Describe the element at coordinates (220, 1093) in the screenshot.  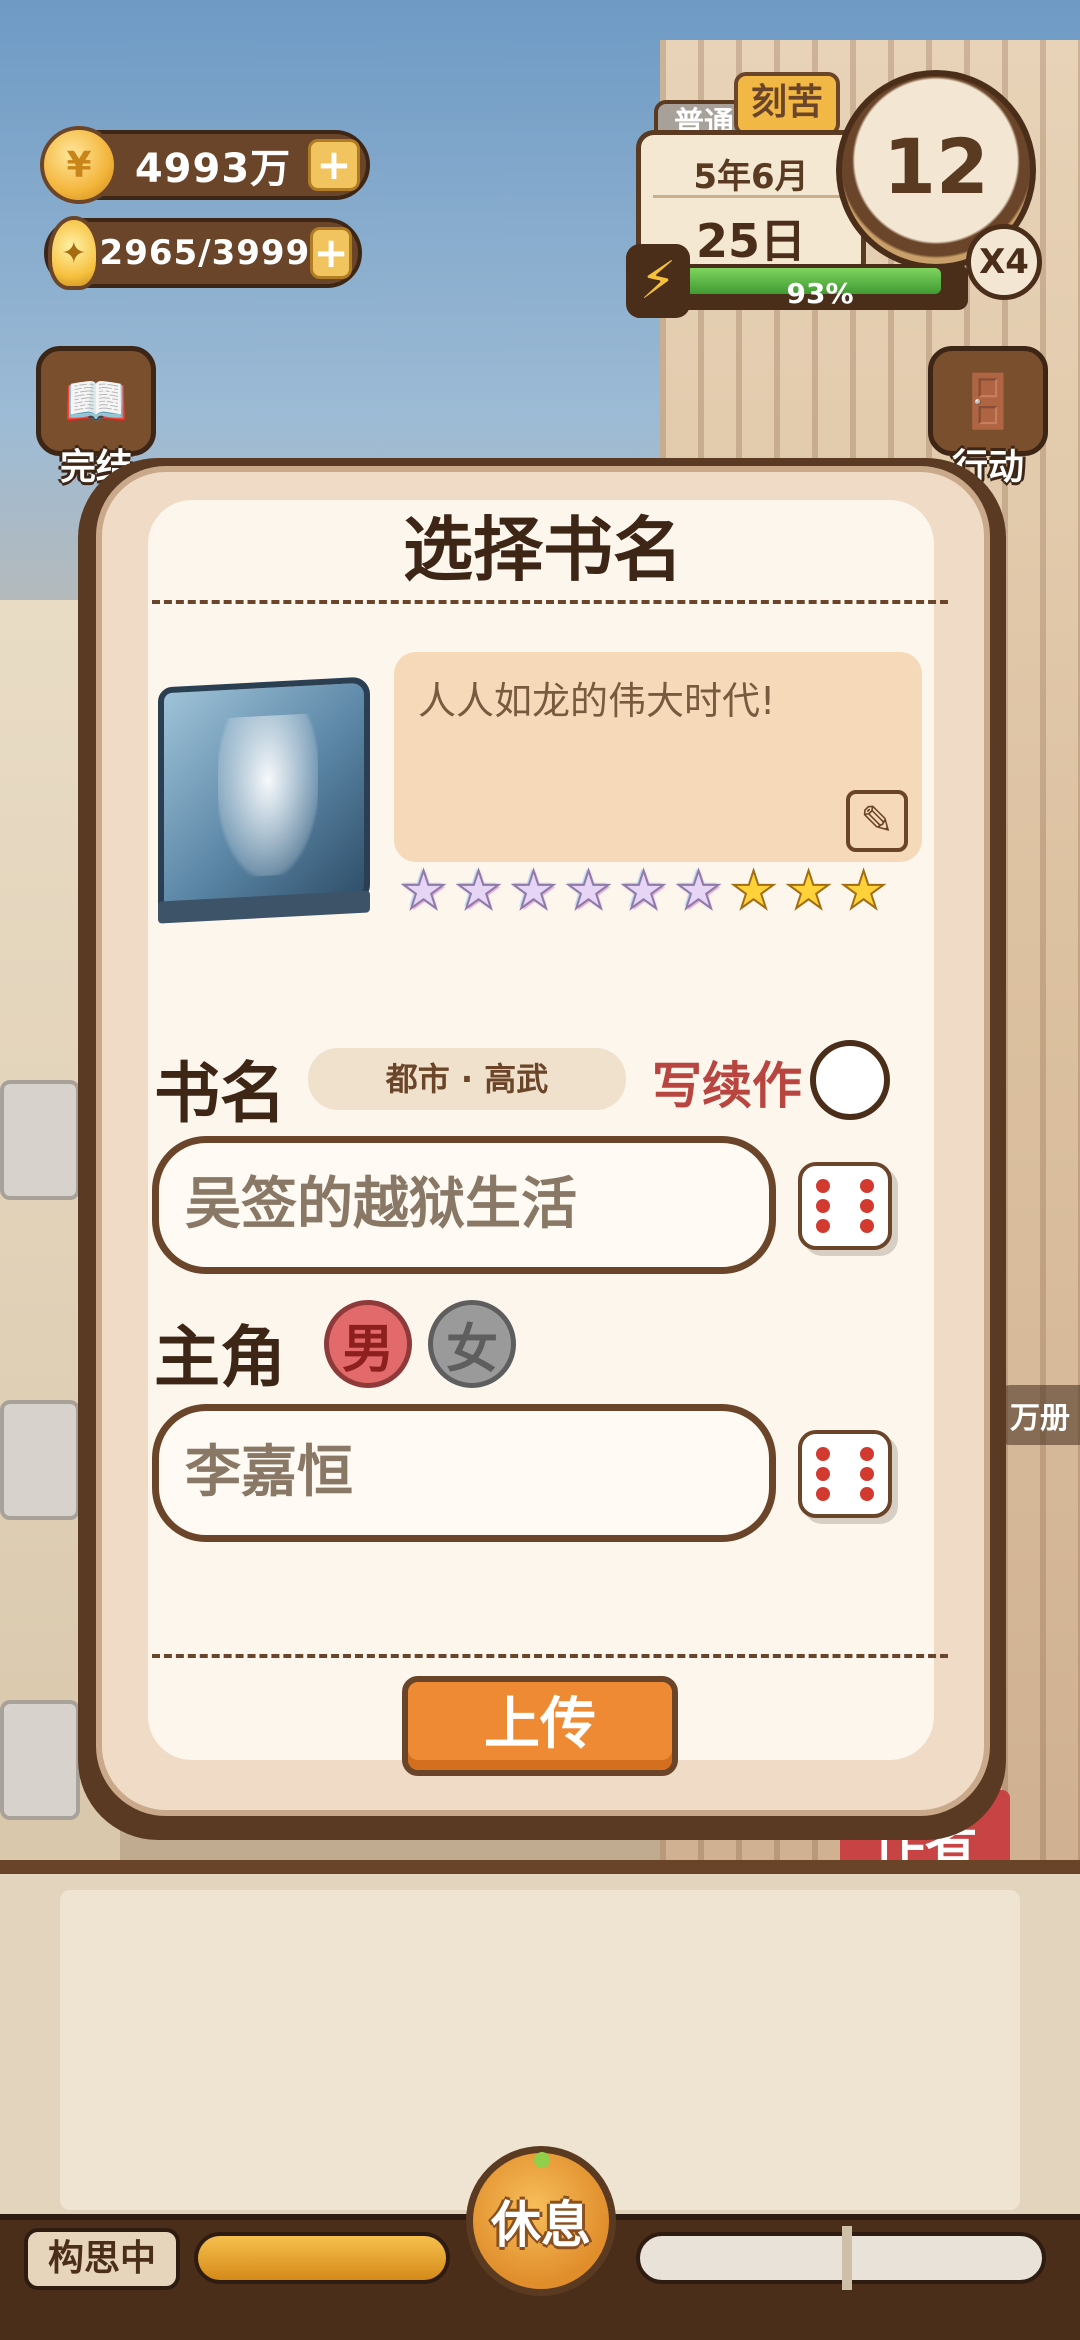
I see `book-name-label: 书名` at that location.